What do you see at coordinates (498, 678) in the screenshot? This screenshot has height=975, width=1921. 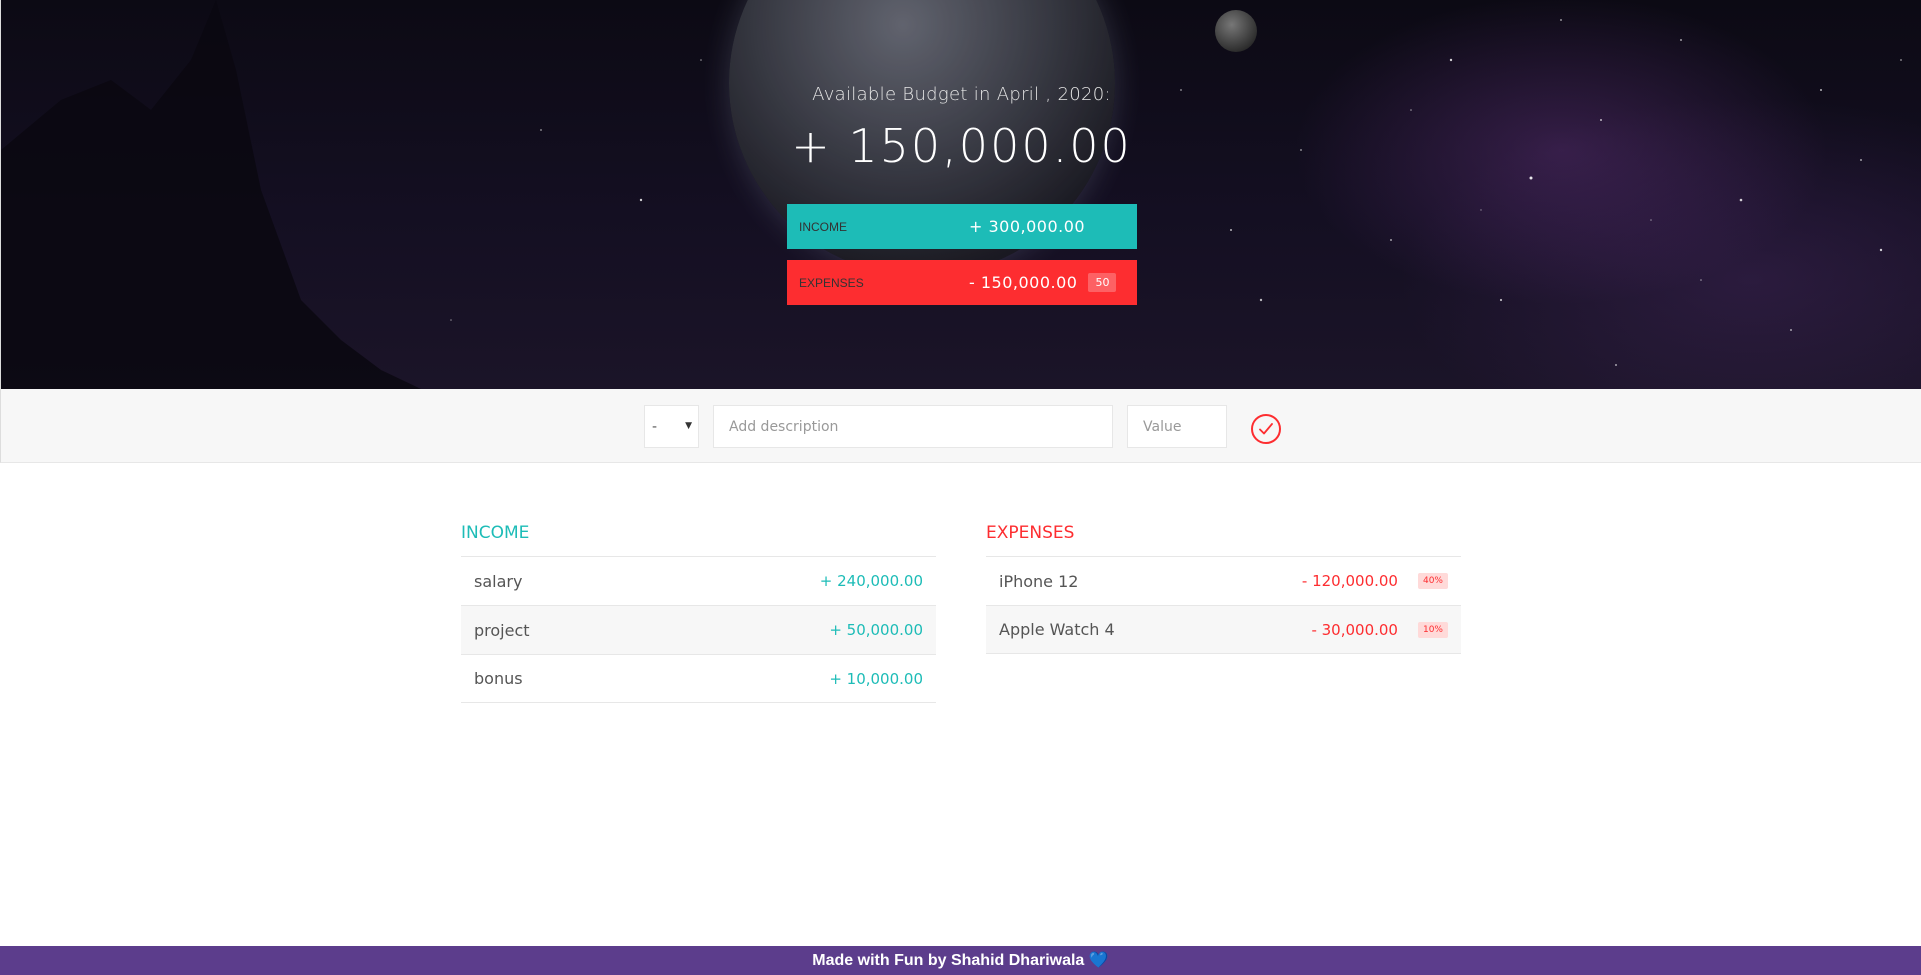 I see `income-item-description: bonus` at bounding box center [498, 678].